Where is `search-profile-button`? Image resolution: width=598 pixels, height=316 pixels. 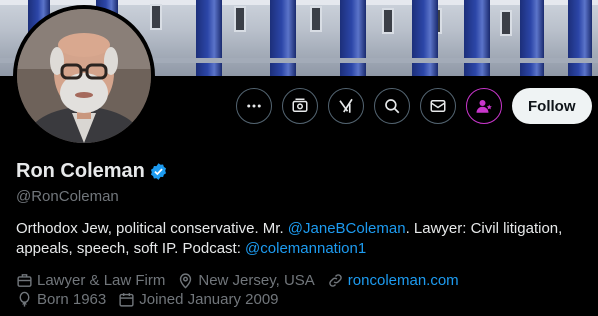 search-profile-button is located at coordinates (392, 106).